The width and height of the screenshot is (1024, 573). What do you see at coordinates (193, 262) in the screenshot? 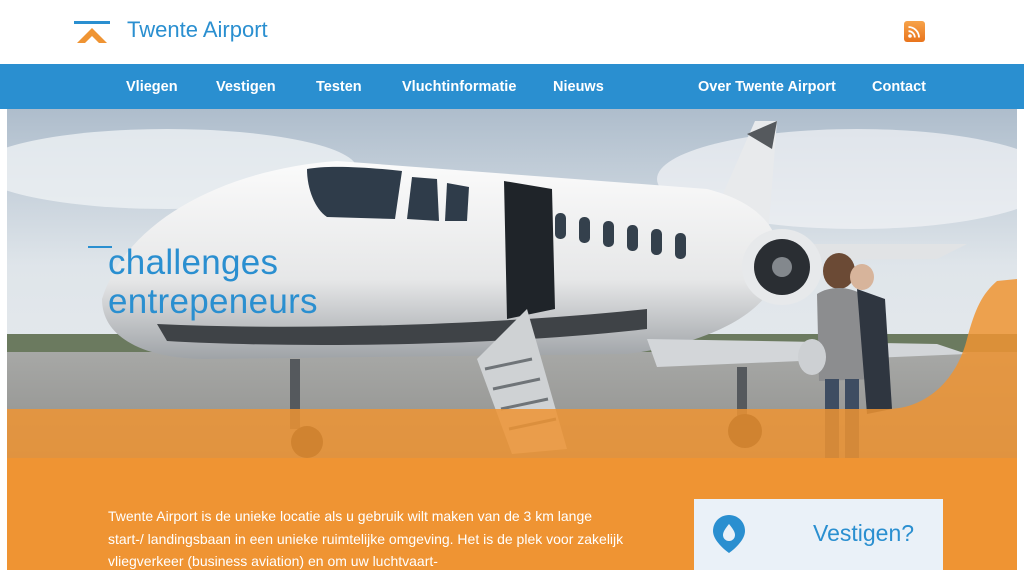
I see `hero-tagline-line1: challenges` at bounding box center [193, 262].